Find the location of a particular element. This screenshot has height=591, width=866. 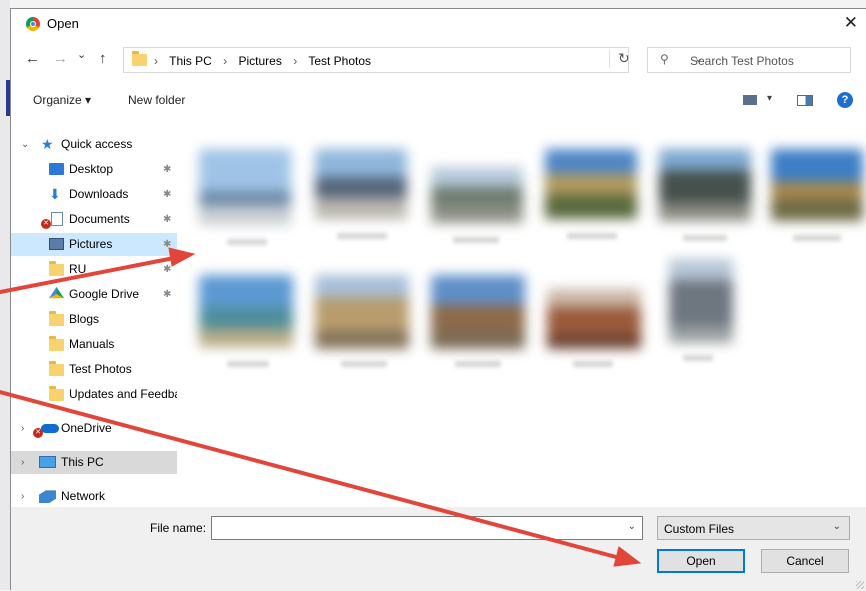

search-icon: ⚲ is located at coordinates (664, 59).